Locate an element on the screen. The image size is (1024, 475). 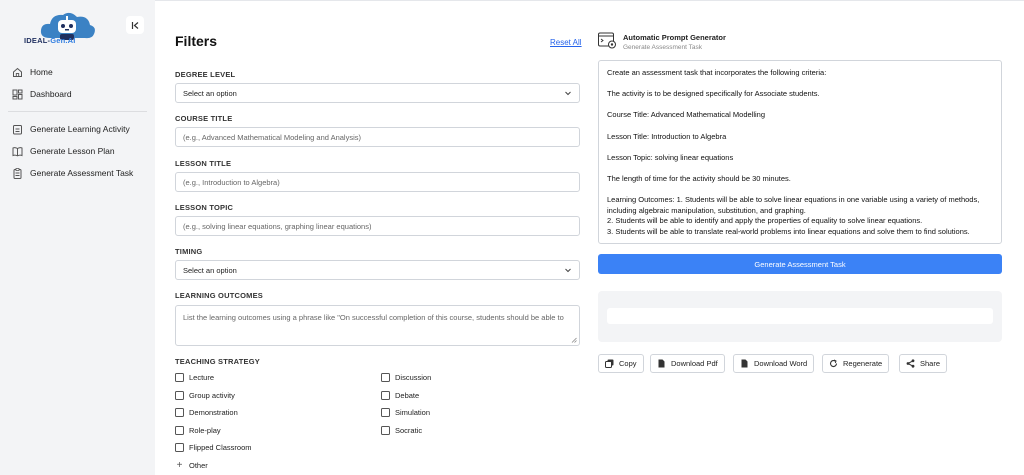
reset-all-link: Reset All is located at coordinates (566, 42).